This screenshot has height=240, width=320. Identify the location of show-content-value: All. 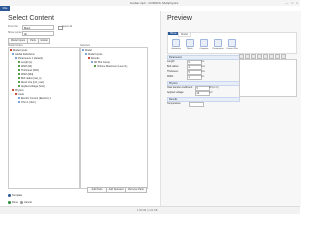
(25, 34).